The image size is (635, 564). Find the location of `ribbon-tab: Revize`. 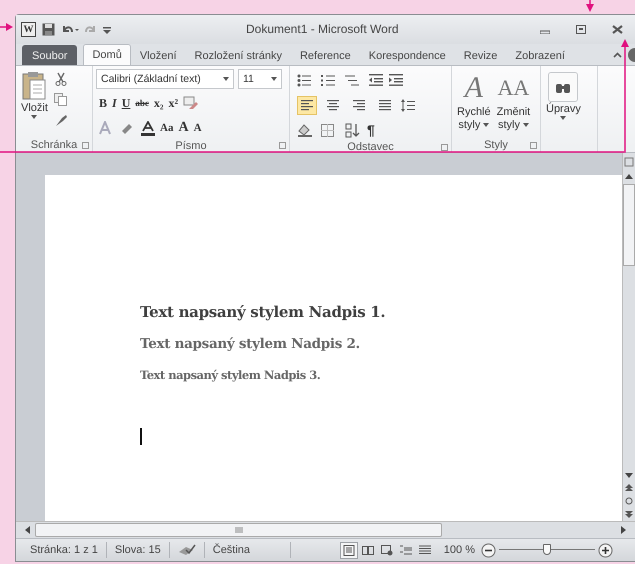

ribbon-tab: Revize is located at coordinates (480, 55).